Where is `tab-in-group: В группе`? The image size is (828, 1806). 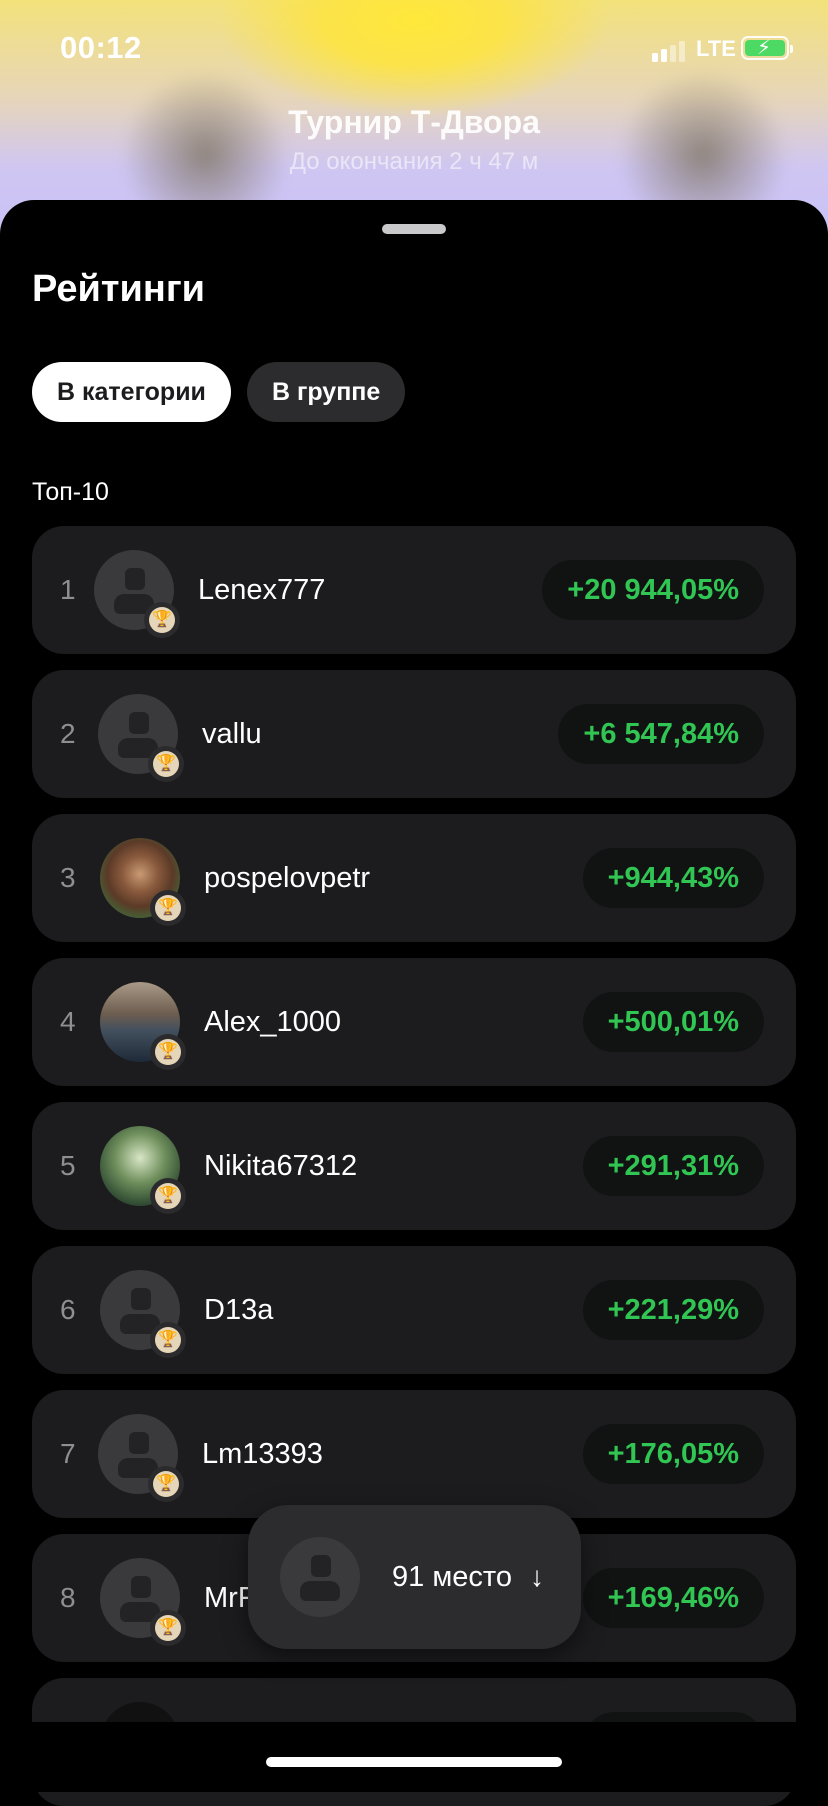 tab-in-group: В группе is located at coordinates (326, 392).